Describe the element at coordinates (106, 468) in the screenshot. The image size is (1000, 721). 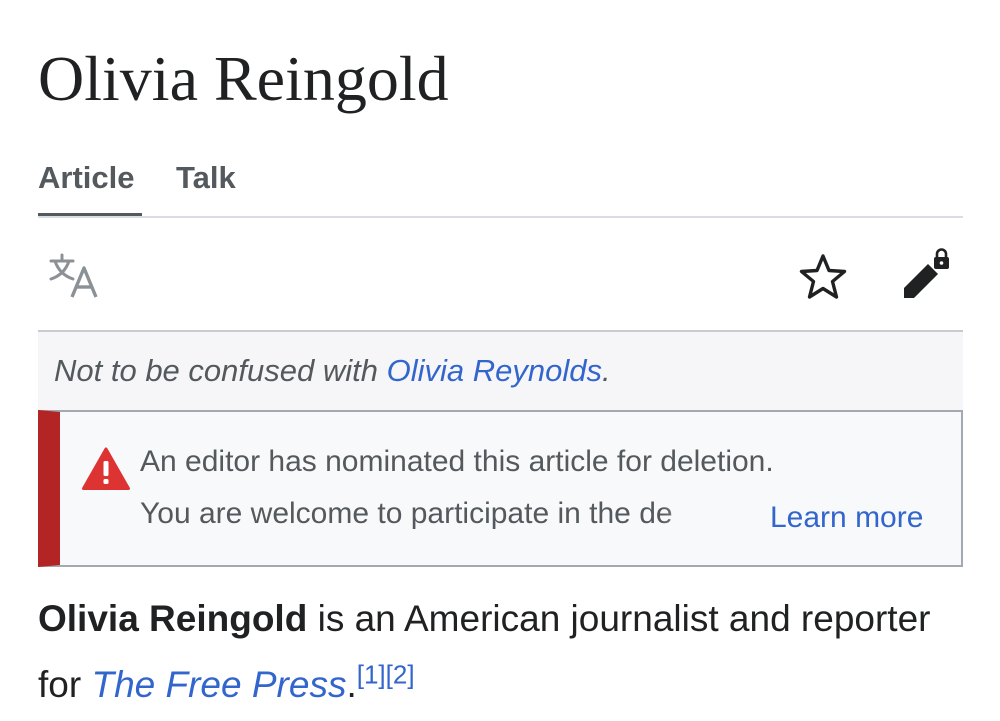
I see `warning-icon` at that location.